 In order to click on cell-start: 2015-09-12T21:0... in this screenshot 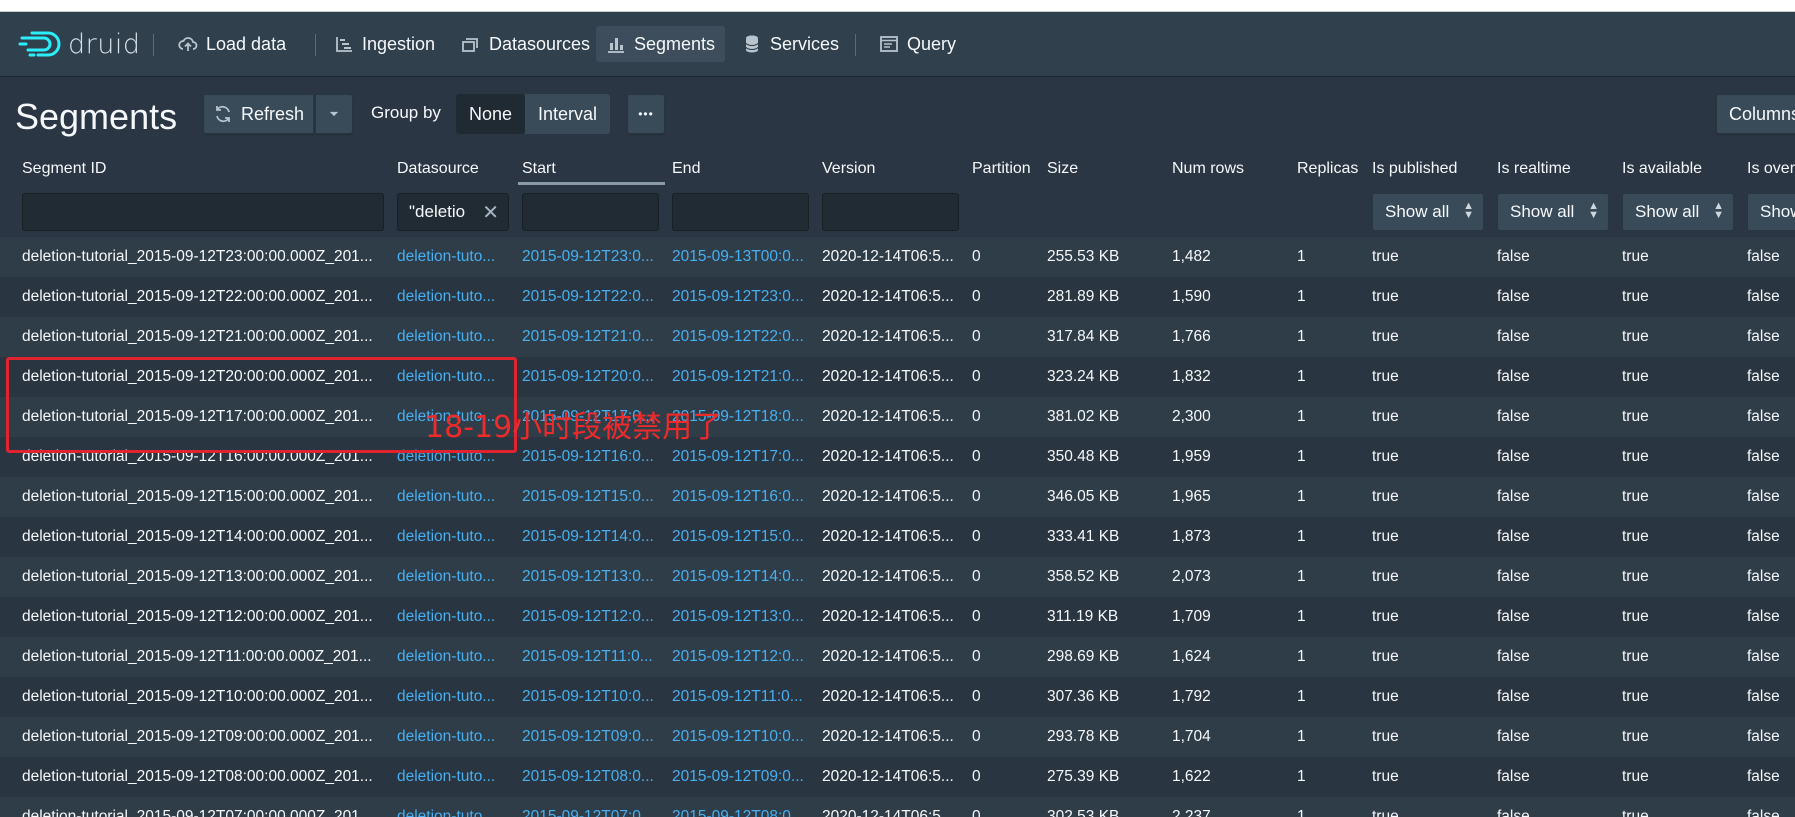, I will do `click(594, 337)`.